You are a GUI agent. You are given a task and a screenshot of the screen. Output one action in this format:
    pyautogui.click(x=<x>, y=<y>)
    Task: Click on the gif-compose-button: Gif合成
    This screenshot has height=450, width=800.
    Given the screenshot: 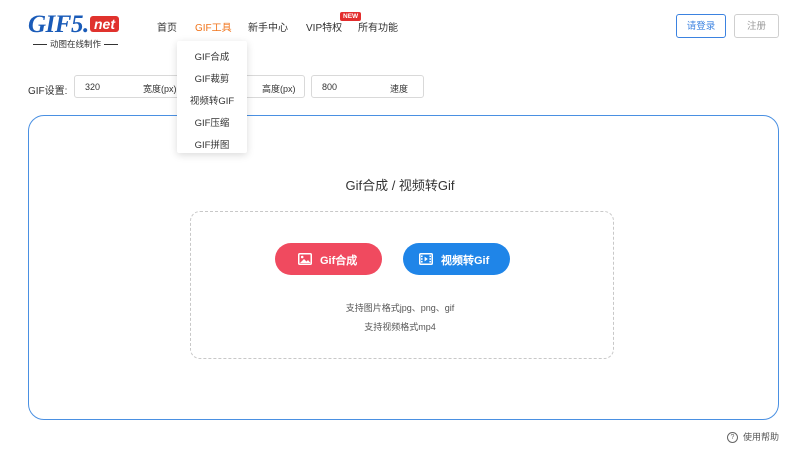 What is the action you would take?
    pyautogui.click(x=328, y=259)
    